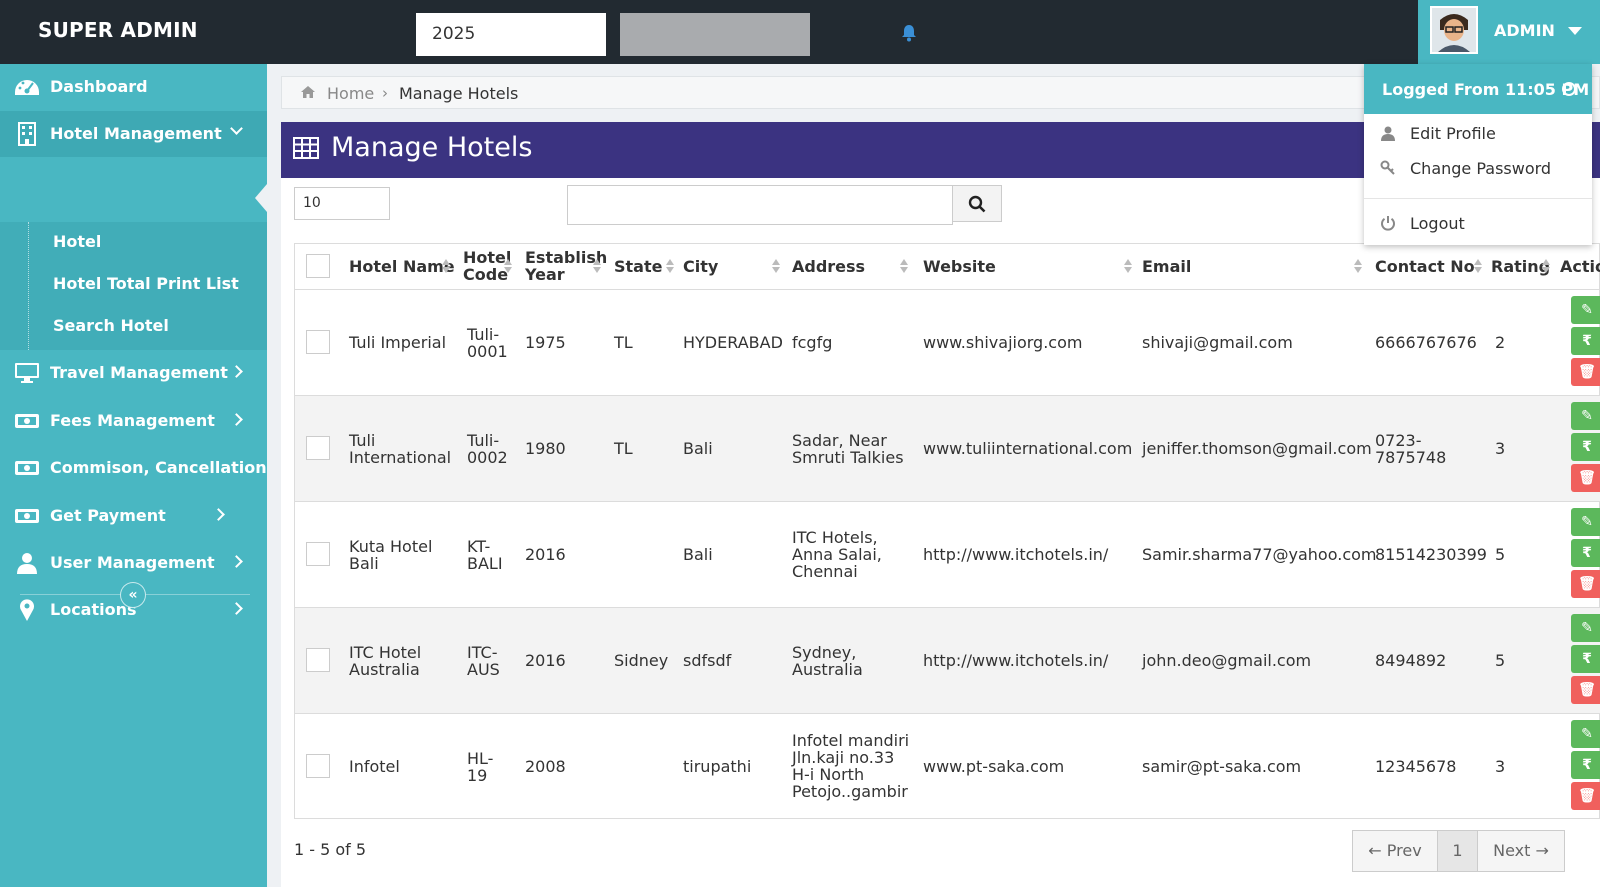  I want to click on logout-item: Logout, so click(1478, 224).